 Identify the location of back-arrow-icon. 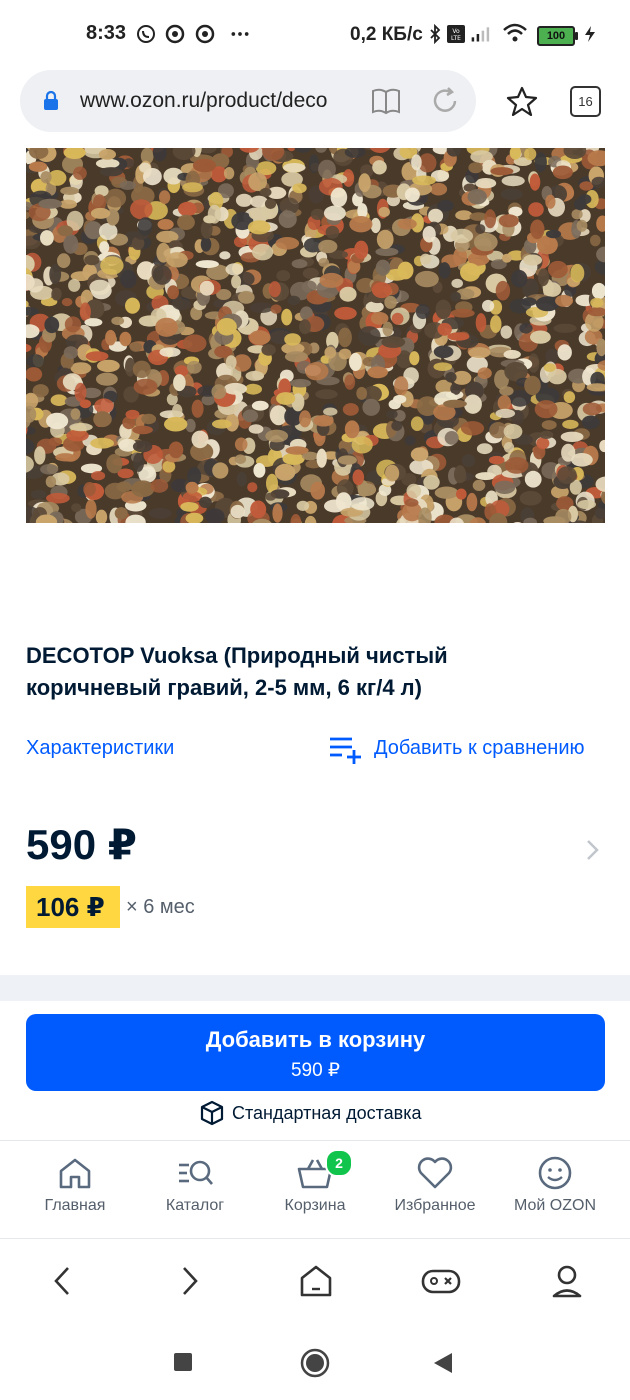
(62, 1281).